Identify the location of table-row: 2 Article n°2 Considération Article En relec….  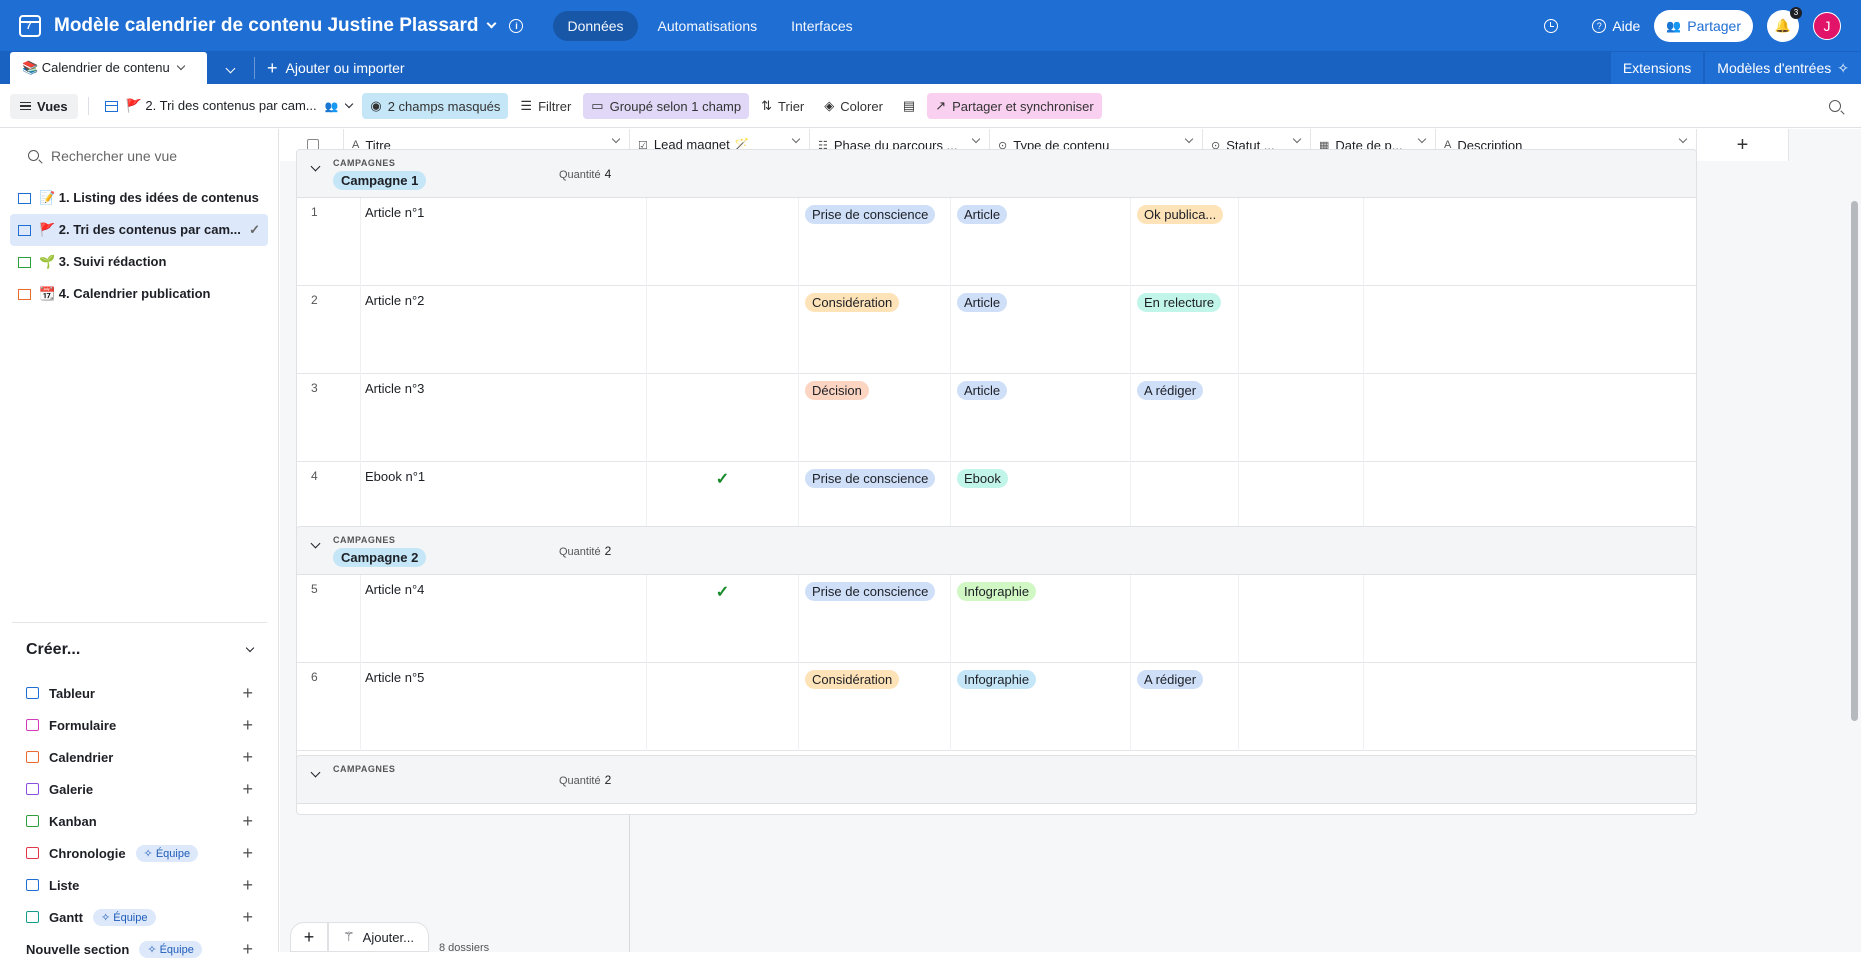
(996, 330).